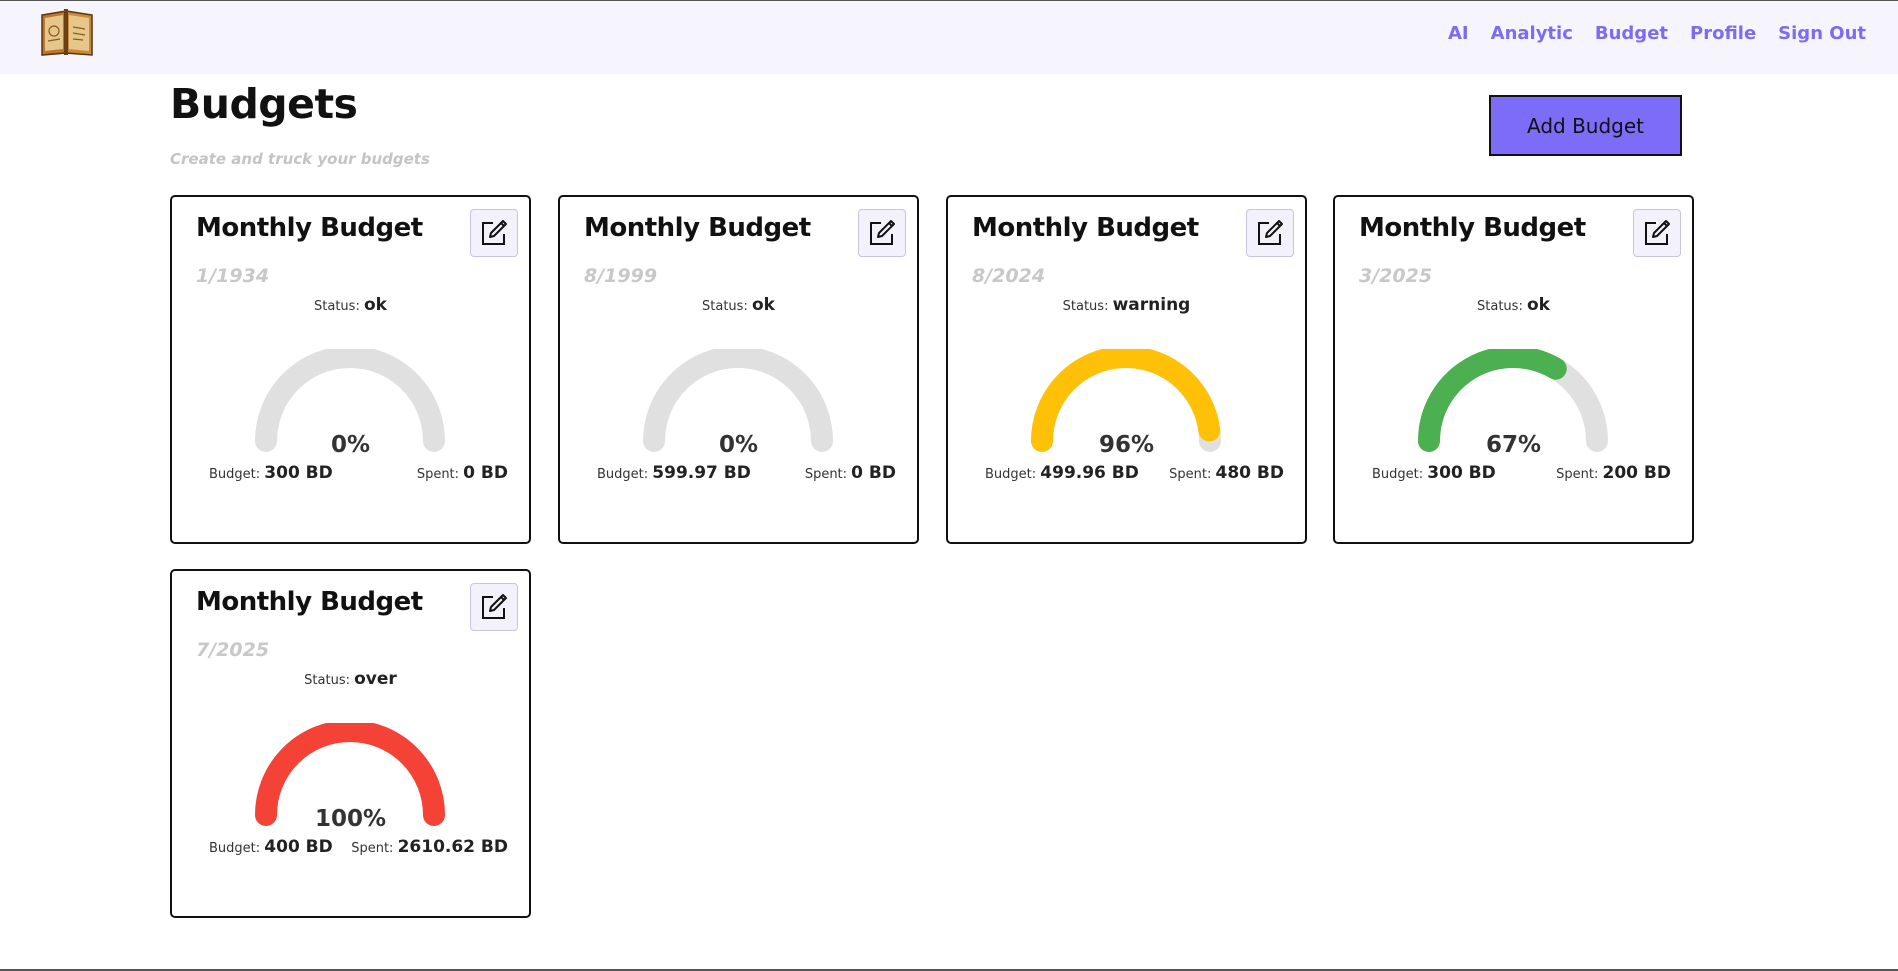  I want to click on nav-ai: AI, so click(1458, 33).